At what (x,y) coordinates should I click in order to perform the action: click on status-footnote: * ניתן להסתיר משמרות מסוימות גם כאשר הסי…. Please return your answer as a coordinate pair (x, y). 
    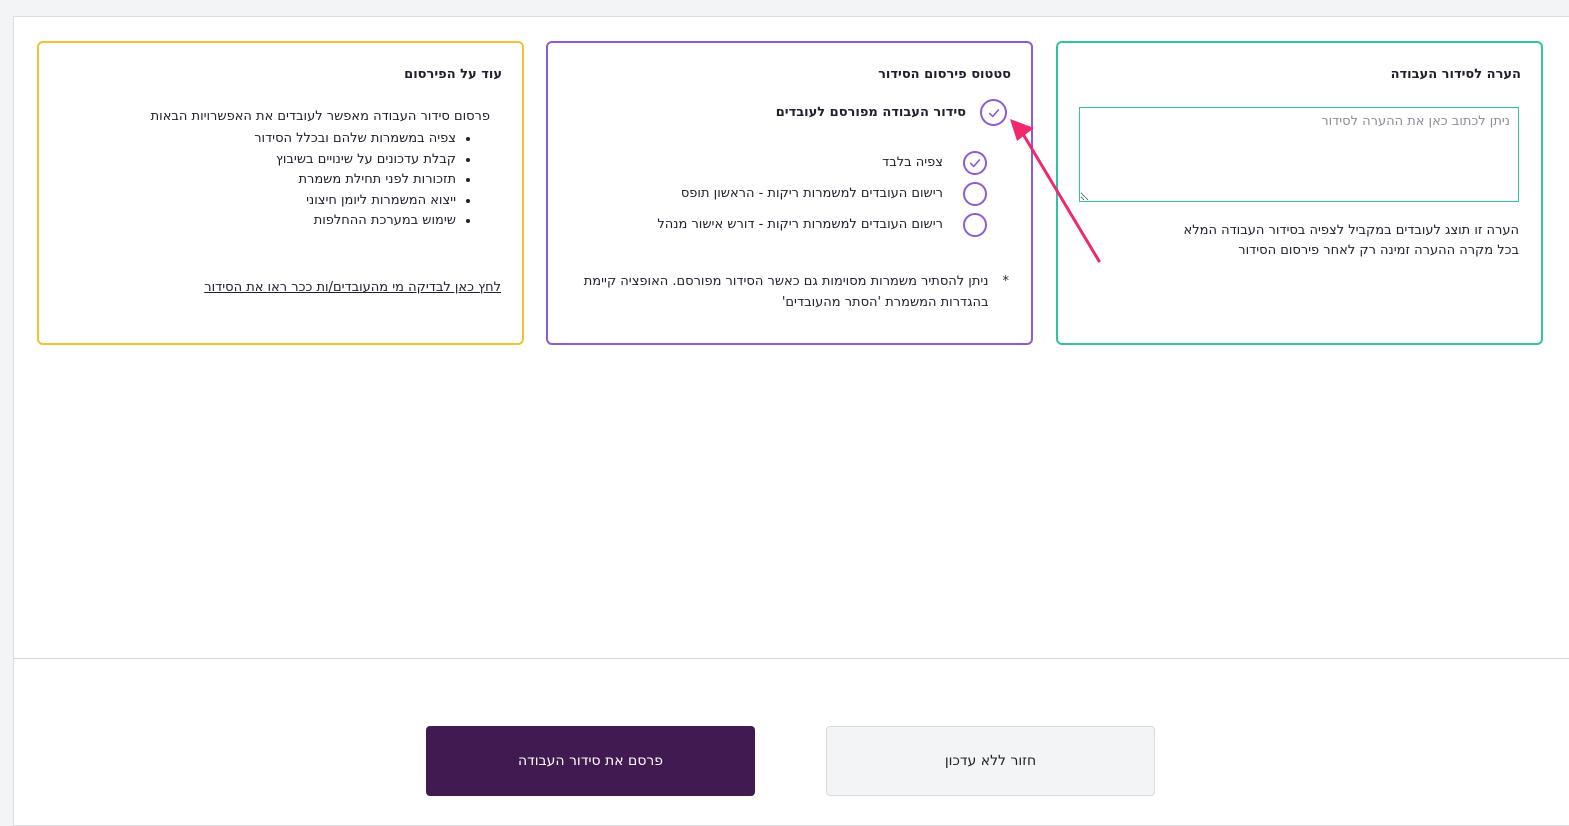
    Looking at the image, I should click on (789, 292).